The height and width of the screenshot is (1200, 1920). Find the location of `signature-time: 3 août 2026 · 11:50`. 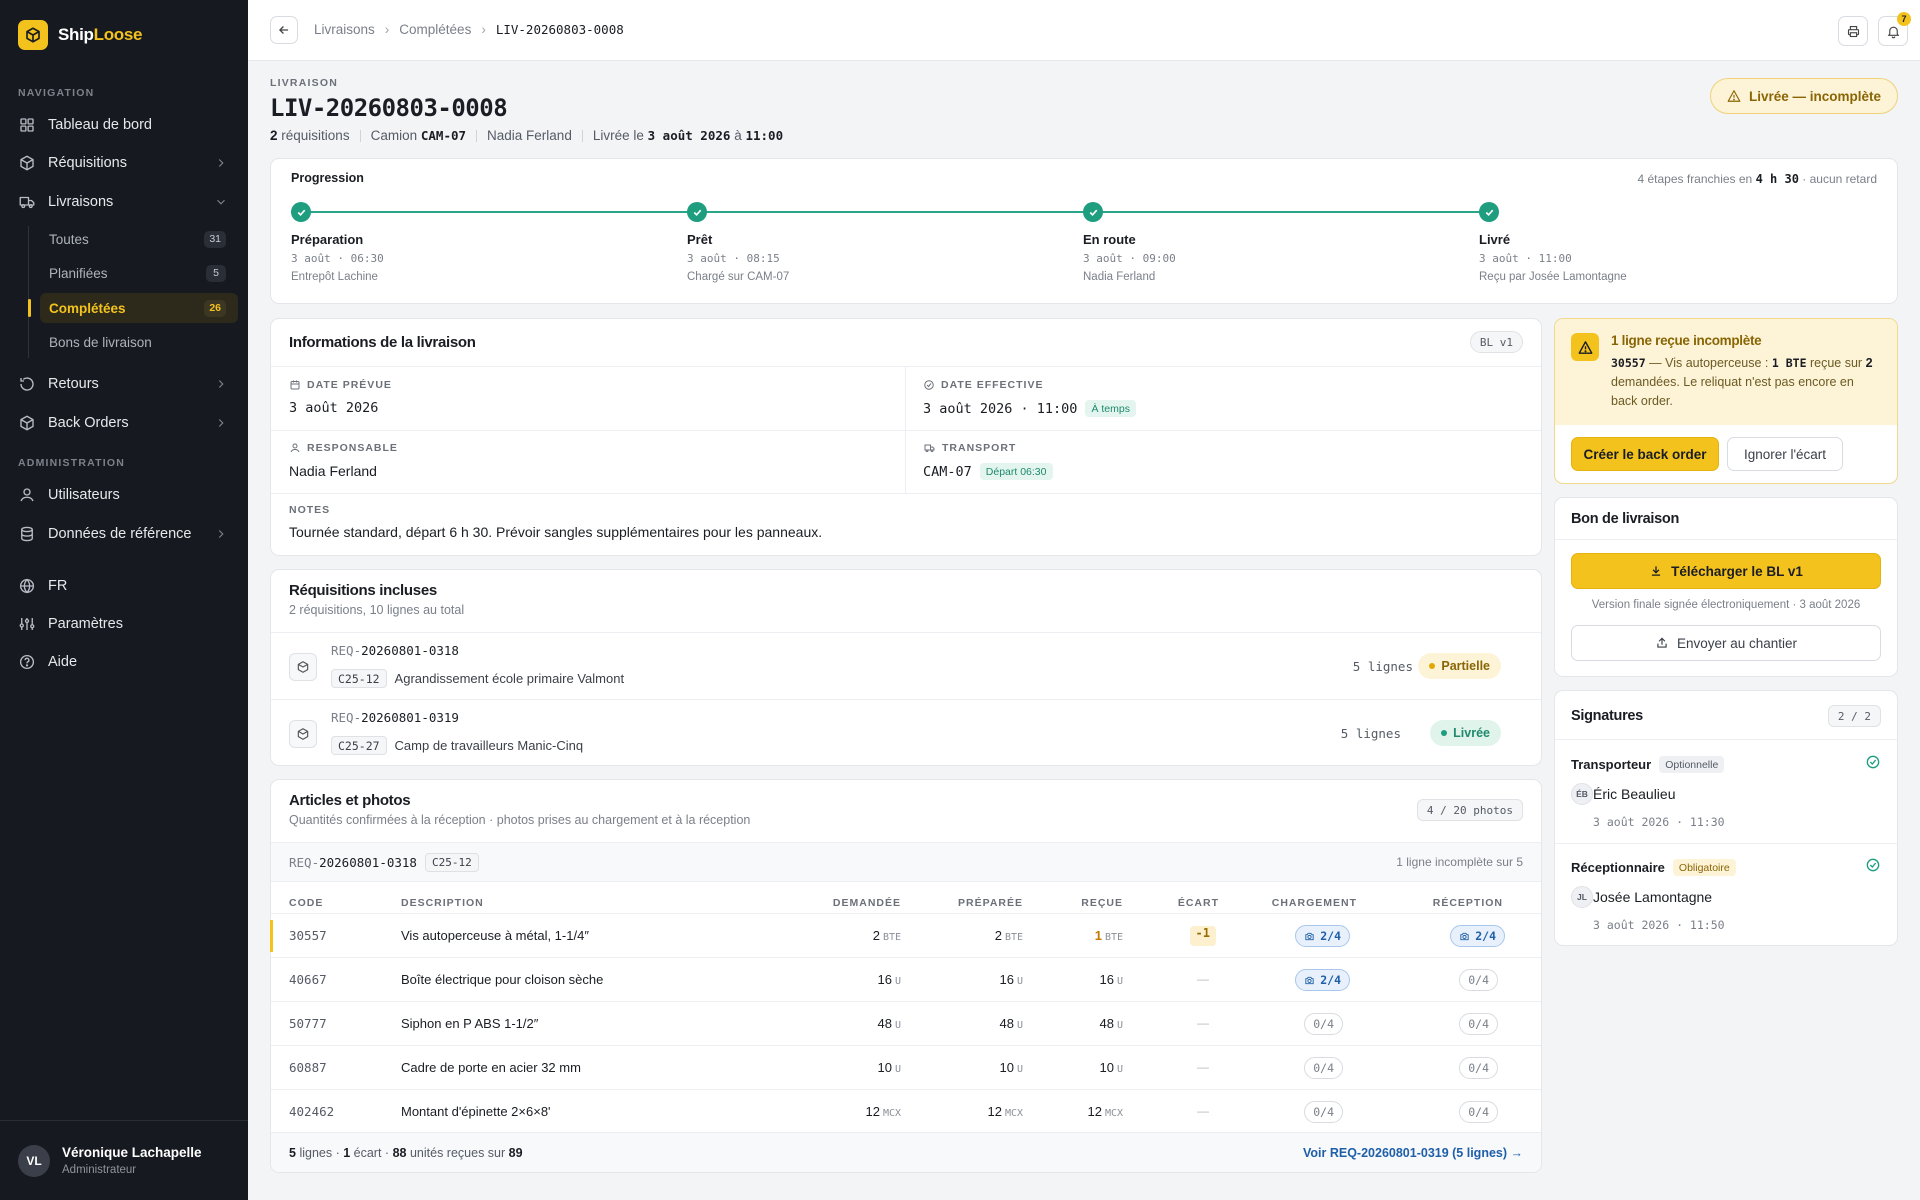

signature-time: 3 août 2026 · 11:50 is located at coordinates (1659, 925).